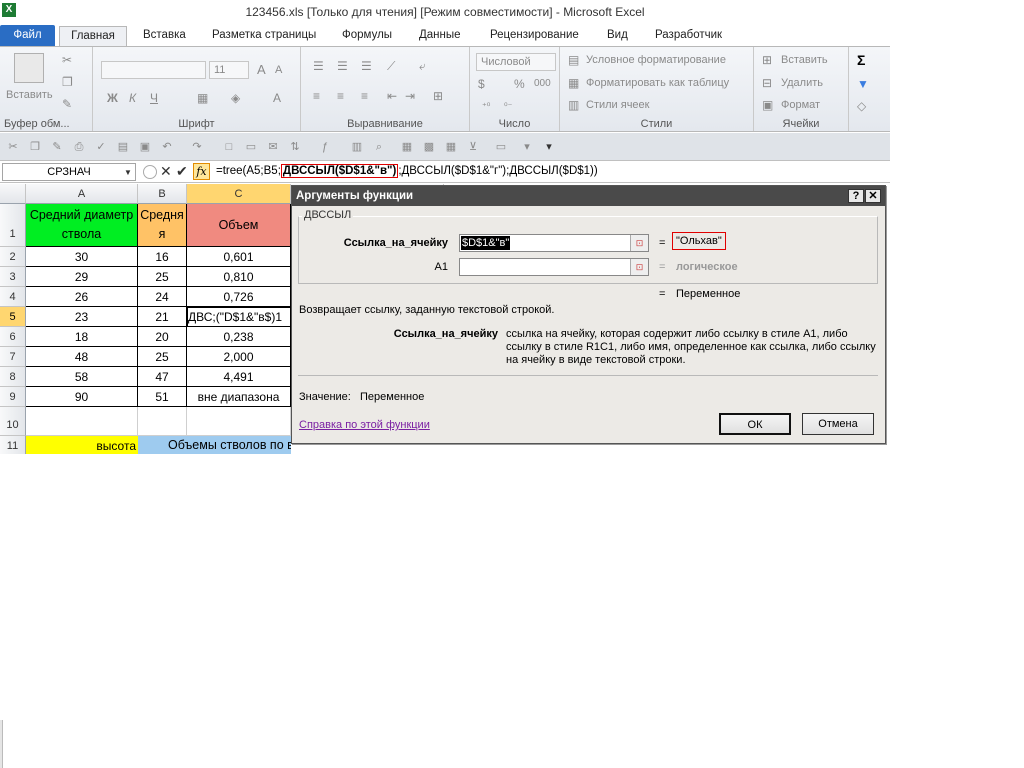 The width and height of the screenshot is (1024, 768). I want to click on cancel-button: Отмена, so click(838, 424).